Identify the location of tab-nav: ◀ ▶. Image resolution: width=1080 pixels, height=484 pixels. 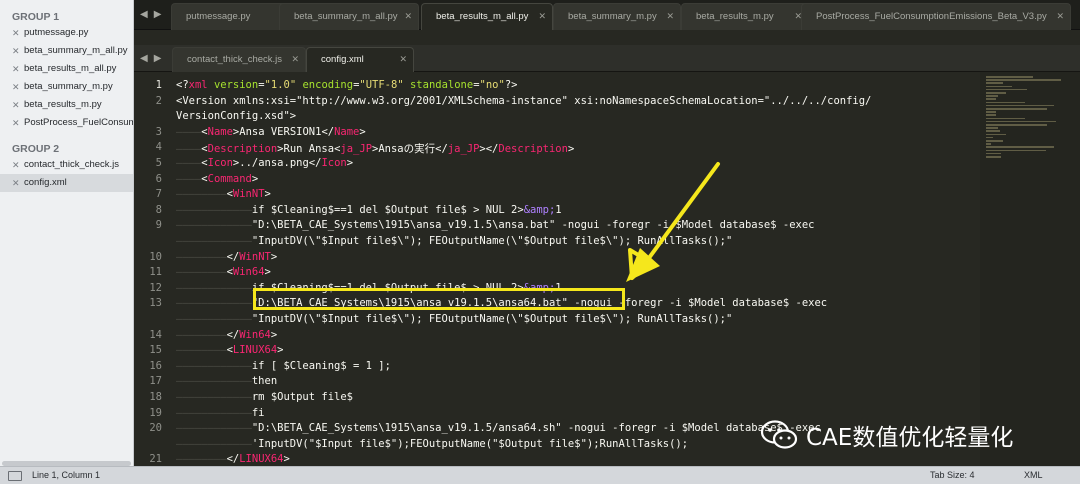
(150, 14).